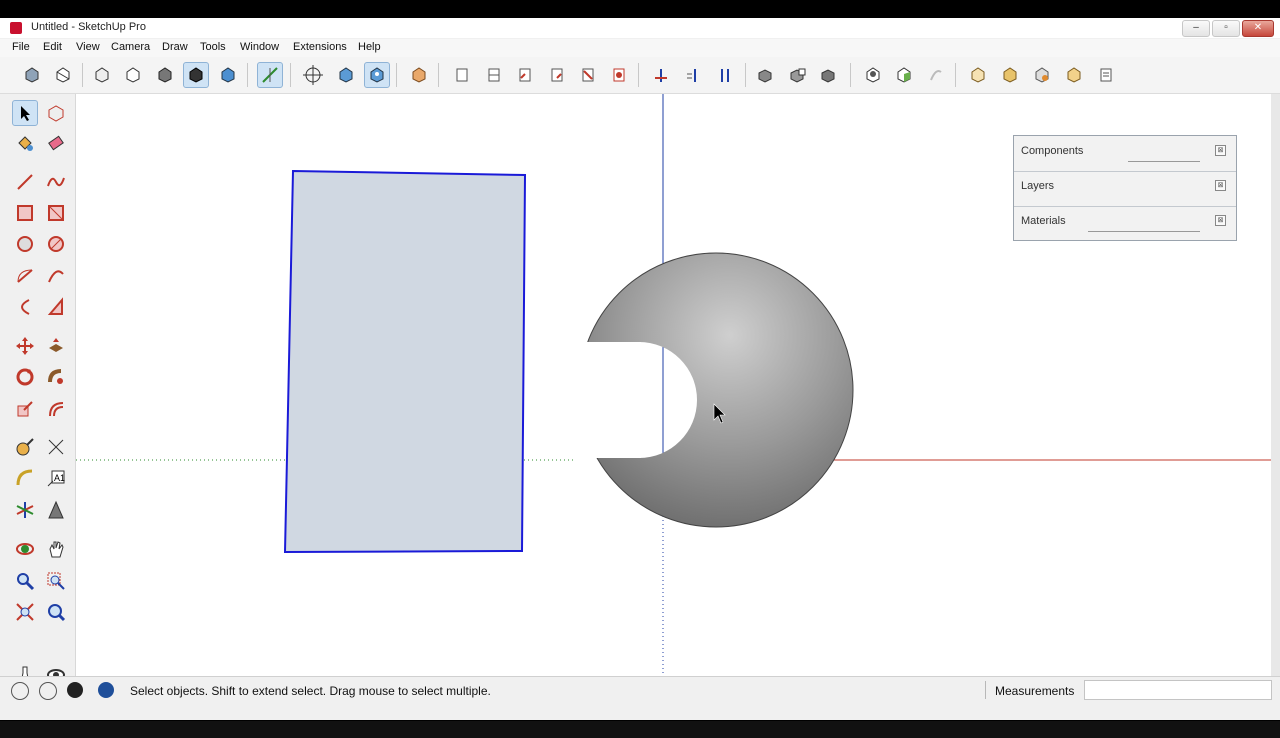 This screenshot has height=738, width=1280. What do you see at coordinates (716, 390) in the screenshot?
I see `crescent-shape` at bounding box center [716, 390].